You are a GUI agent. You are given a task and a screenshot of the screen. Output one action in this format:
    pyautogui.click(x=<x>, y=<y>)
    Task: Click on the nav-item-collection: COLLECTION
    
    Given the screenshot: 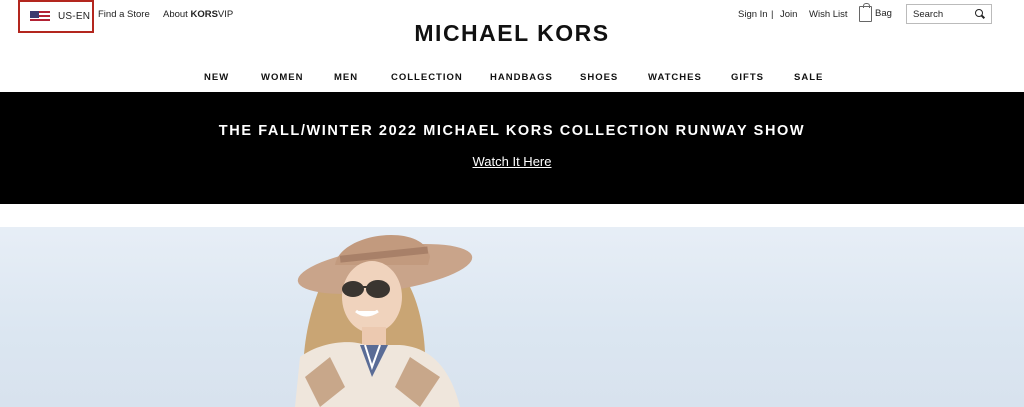 What is the action you would take?
    pyautogui.click(x=427, y=77)
    